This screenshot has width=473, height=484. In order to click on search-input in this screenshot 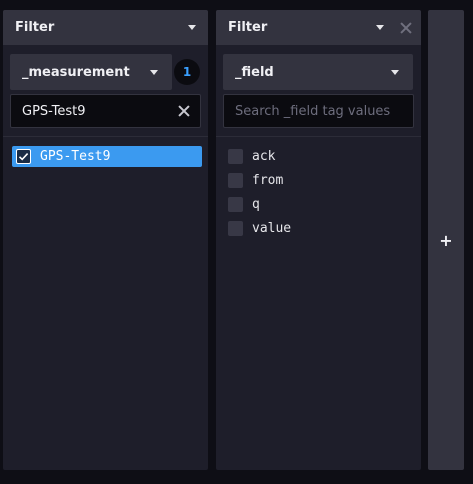, I will do `click(319, 111)`.